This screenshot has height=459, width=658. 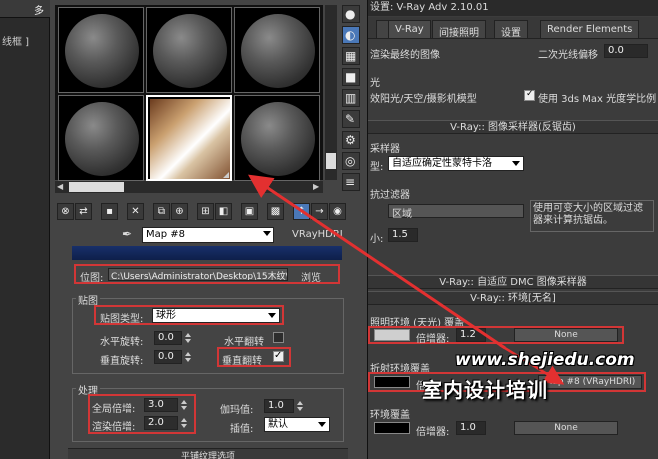 What do you see at coordinates (226, 175) in the screenshot?
I see `slot-corner-icon` at bounding box center [226, 175].